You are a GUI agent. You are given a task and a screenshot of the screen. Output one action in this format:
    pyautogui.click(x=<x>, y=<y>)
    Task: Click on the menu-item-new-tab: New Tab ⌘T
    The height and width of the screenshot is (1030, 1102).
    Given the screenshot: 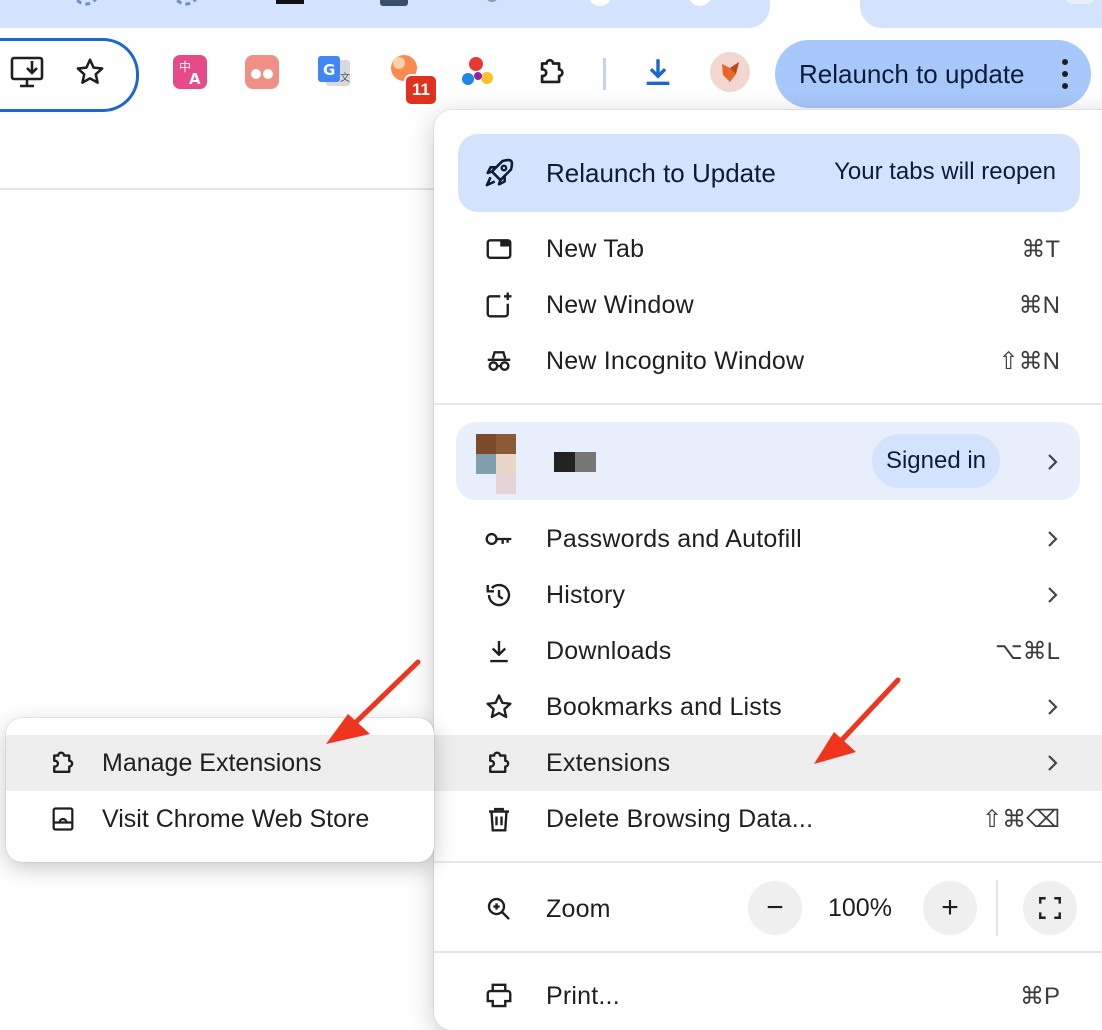 What is the action you would take?
    pyautogui.click(x=768, y=249)
    